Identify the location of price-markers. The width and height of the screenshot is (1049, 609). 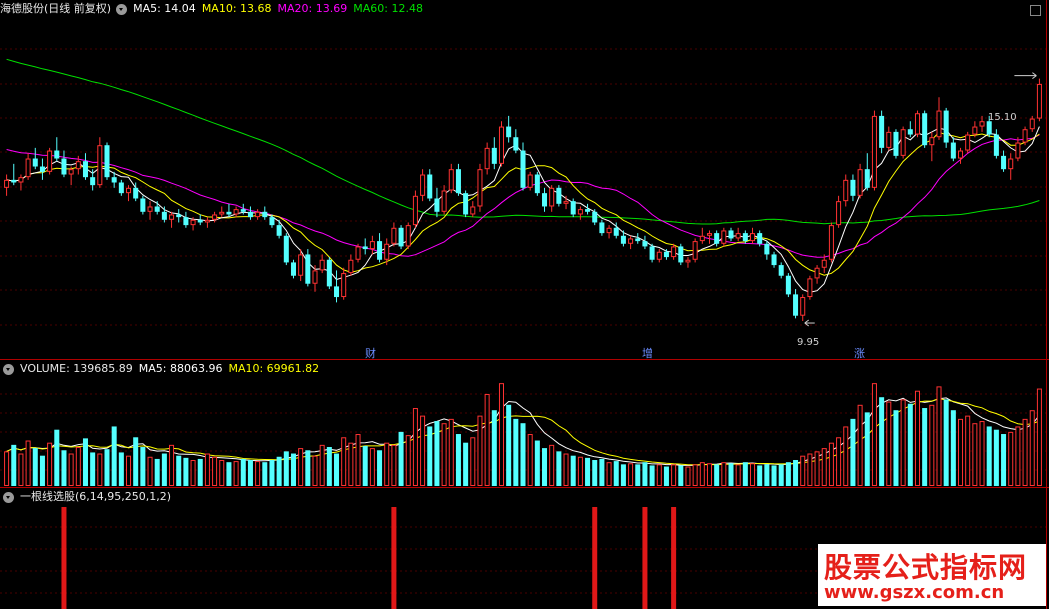
(920, 199).